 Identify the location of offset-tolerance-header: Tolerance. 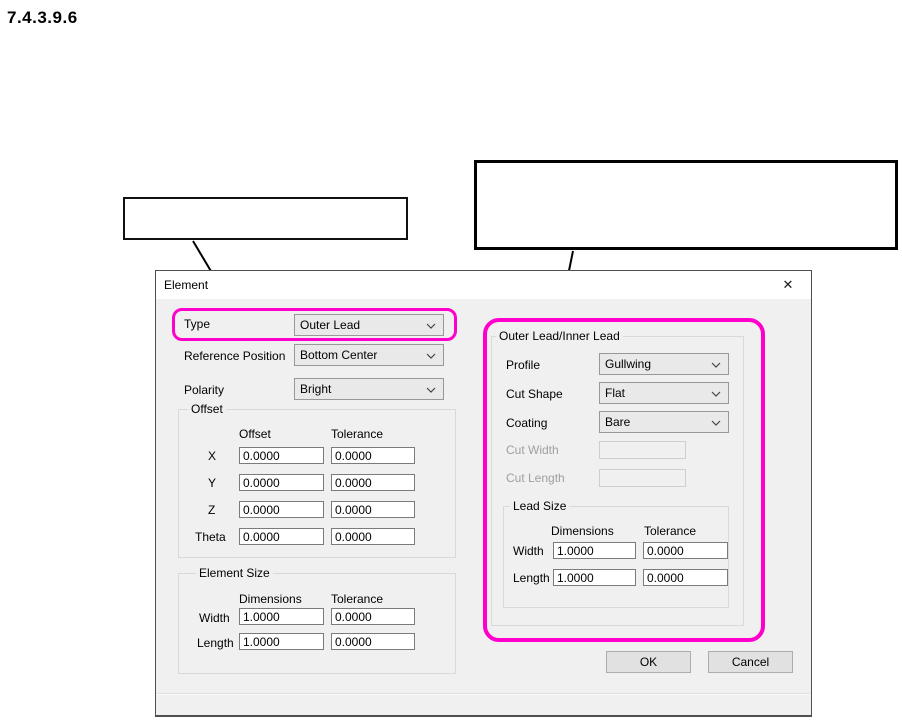
(357, 434).